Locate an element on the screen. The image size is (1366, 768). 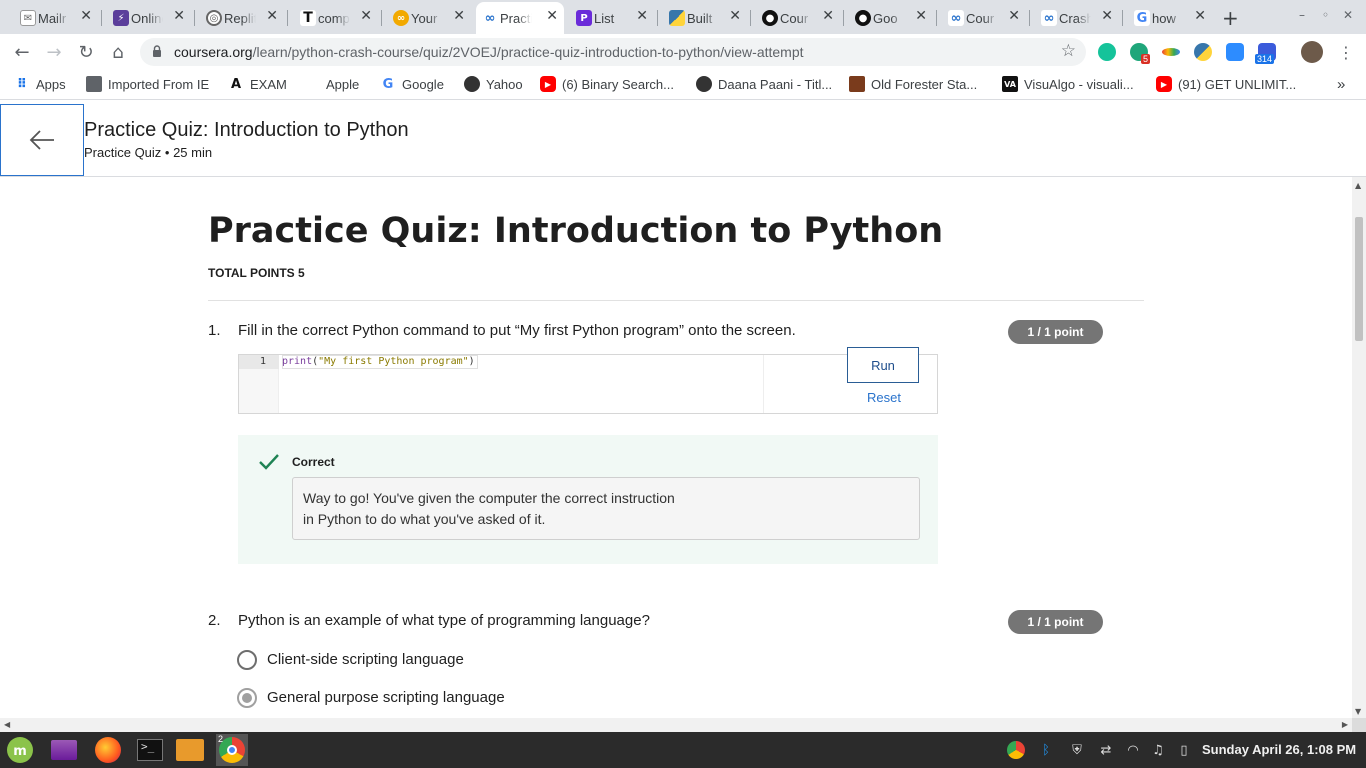
firefox-icon is located at coordinates (108, 750).